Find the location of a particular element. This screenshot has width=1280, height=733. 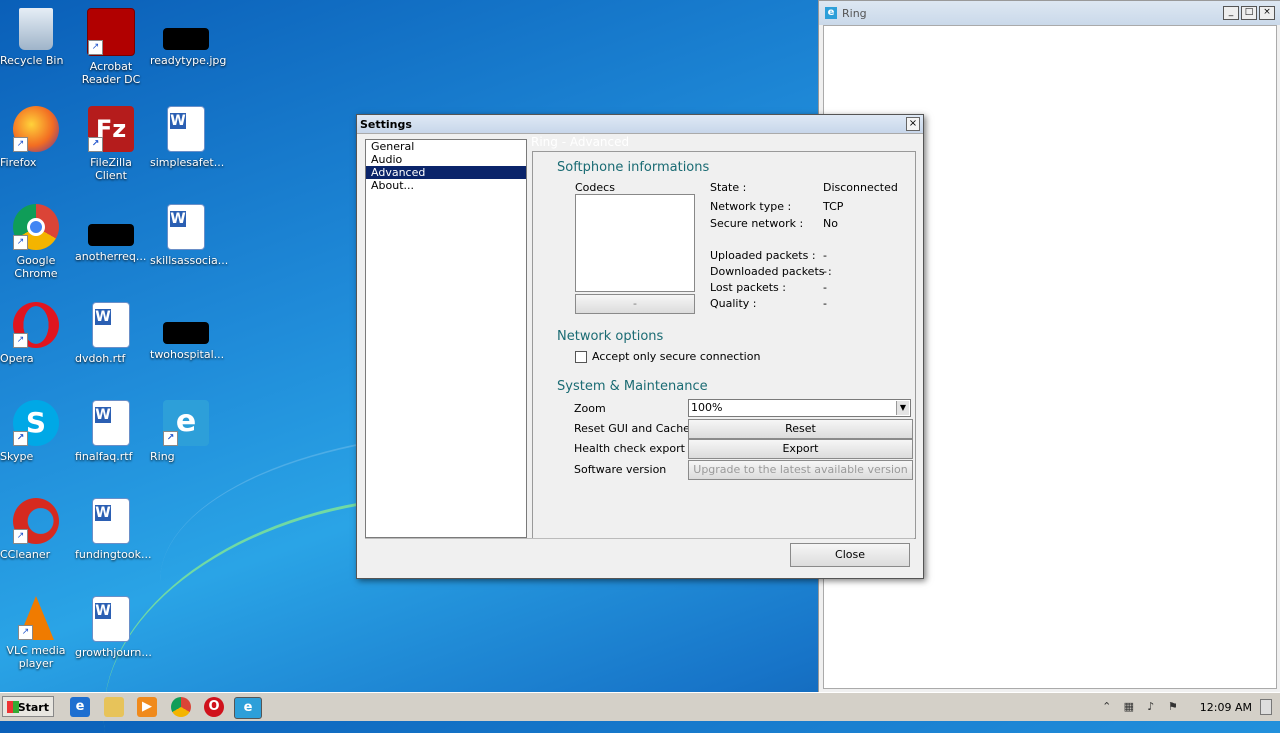

upgrade-button: Upgrade to the latest available version is located at coordinates (800, 470).